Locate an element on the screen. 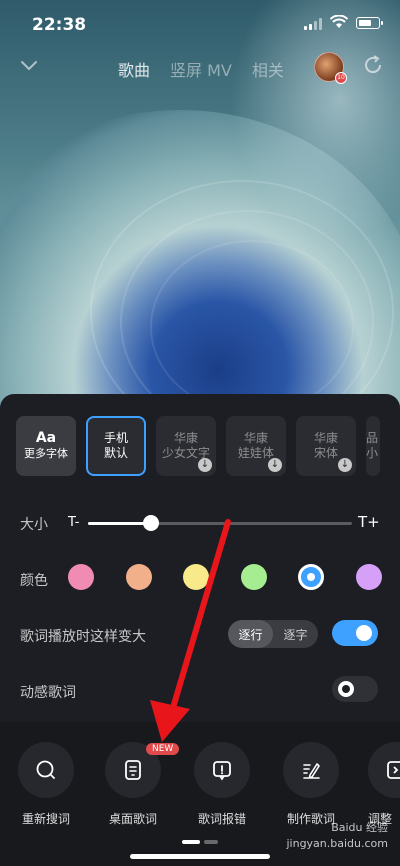 The height and width of the screenshot is (866, 400). font-option-partial: 品 小 is located at coordinates (373, 446).